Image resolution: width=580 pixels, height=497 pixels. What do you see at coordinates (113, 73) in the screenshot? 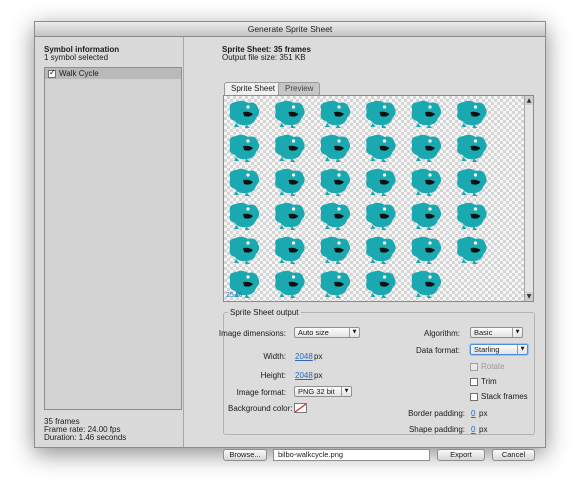
I see `list-item: Walk Cycle` at bounding box center [113, 73].